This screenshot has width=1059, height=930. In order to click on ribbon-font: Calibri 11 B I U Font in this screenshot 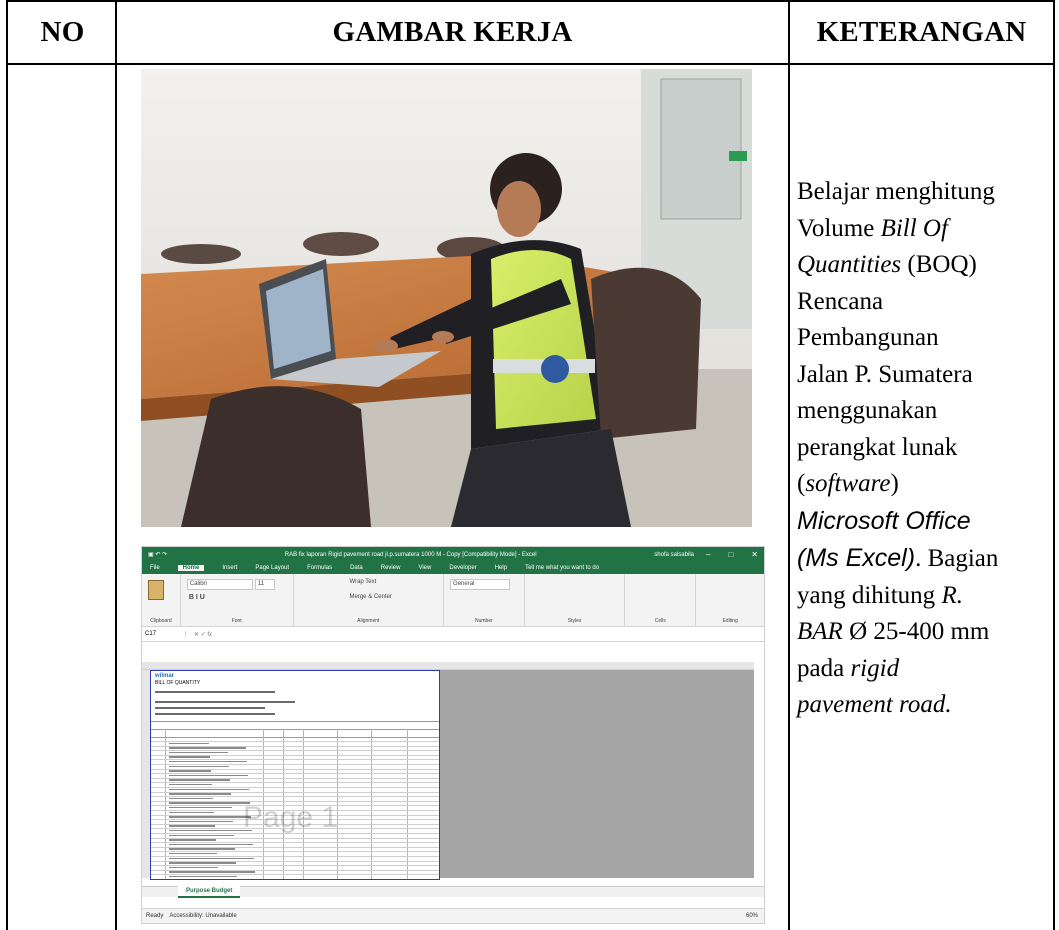, I will do `click(237, 600)`.